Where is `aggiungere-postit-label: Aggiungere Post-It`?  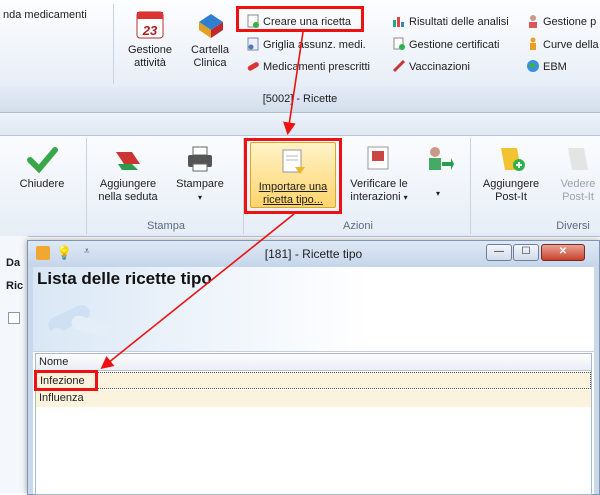 aggiungere-postit-label: Aggiungere Post-It is located at coordinates (511, 190).